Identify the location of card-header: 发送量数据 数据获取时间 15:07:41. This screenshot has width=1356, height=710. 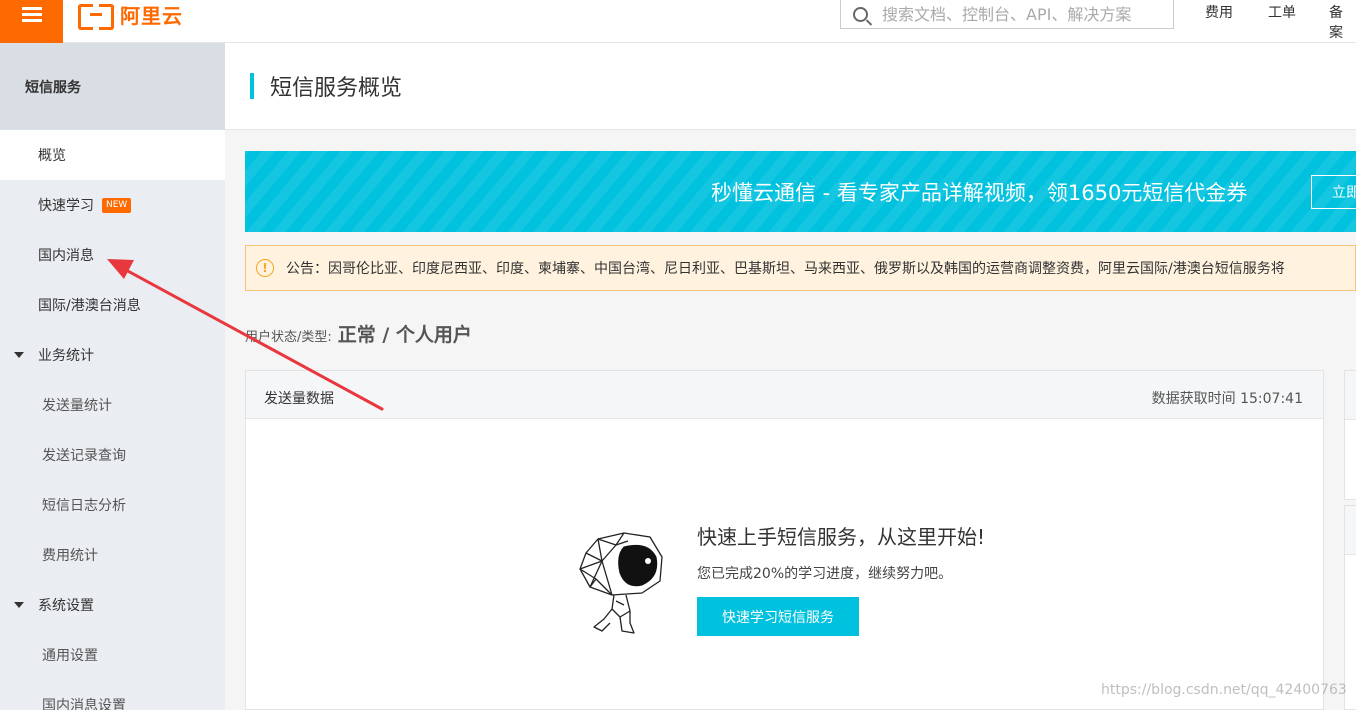
(784, 395).